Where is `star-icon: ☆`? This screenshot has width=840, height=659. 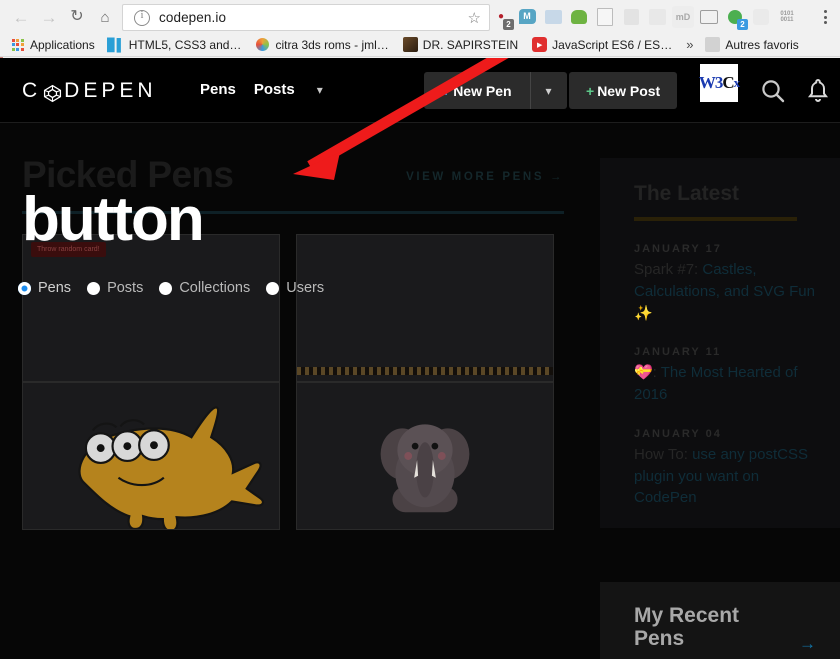 star-icon: ☆ is located at coordinates (474, 18).